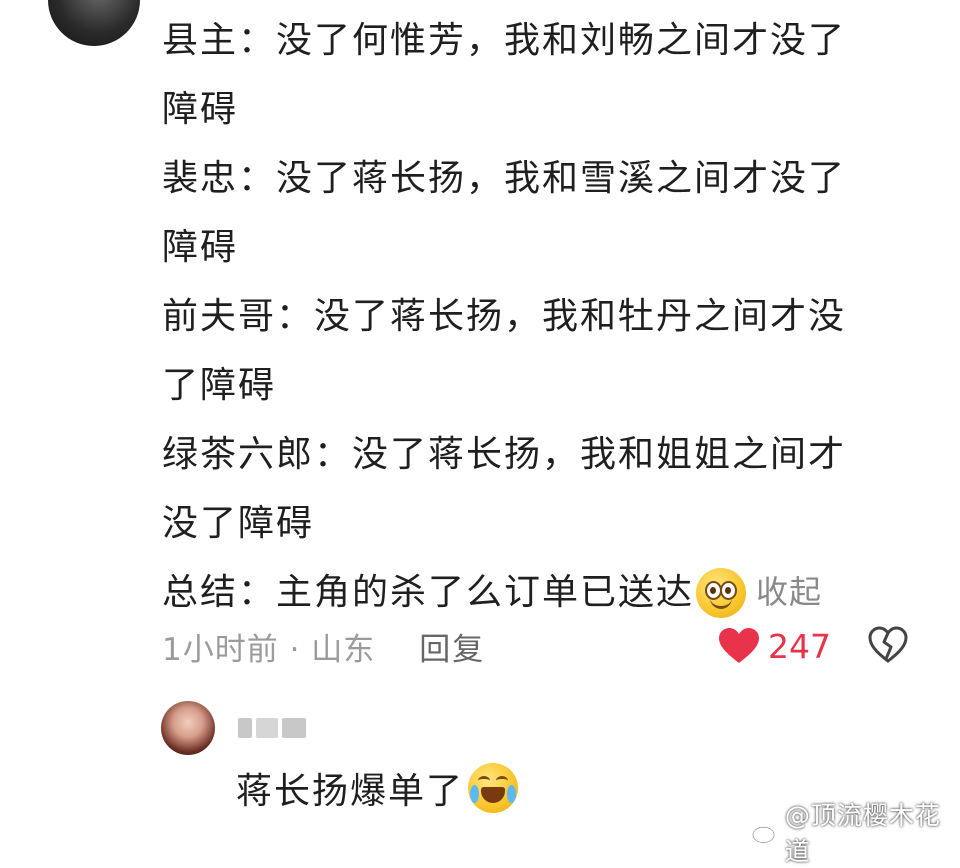  I want to click on dislike-broken-heart-icon, so click(888, 645).